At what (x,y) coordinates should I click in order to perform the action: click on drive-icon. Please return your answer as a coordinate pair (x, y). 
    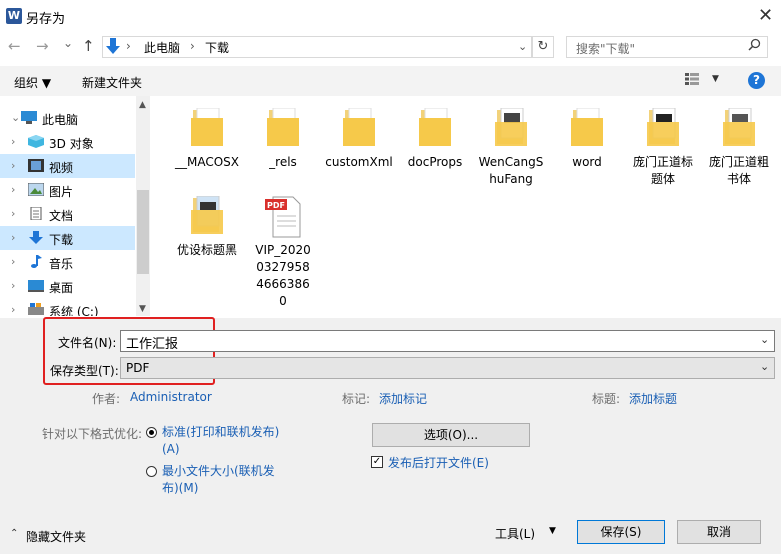
    Looking at the image, I should click on (36, 309).